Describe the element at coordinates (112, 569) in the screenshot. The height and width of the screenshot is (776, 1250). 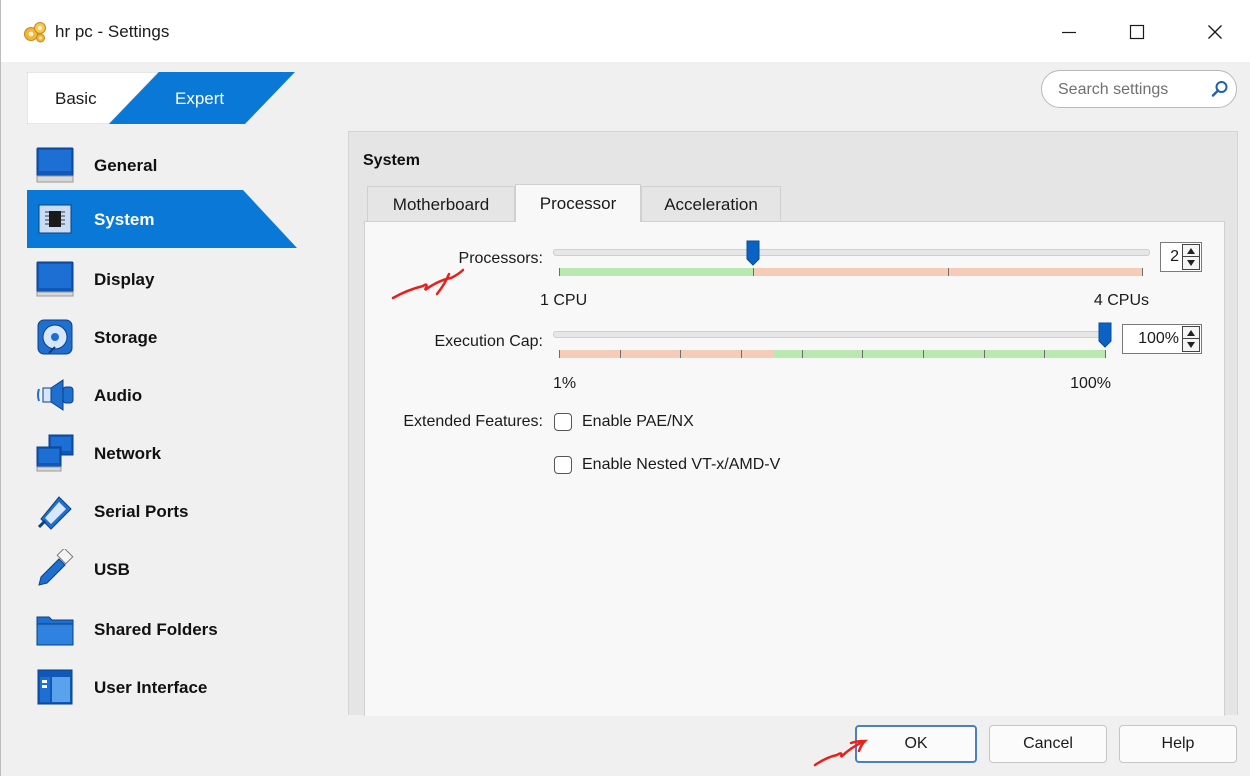
I see `sidebar-item-label: USB` at that location.